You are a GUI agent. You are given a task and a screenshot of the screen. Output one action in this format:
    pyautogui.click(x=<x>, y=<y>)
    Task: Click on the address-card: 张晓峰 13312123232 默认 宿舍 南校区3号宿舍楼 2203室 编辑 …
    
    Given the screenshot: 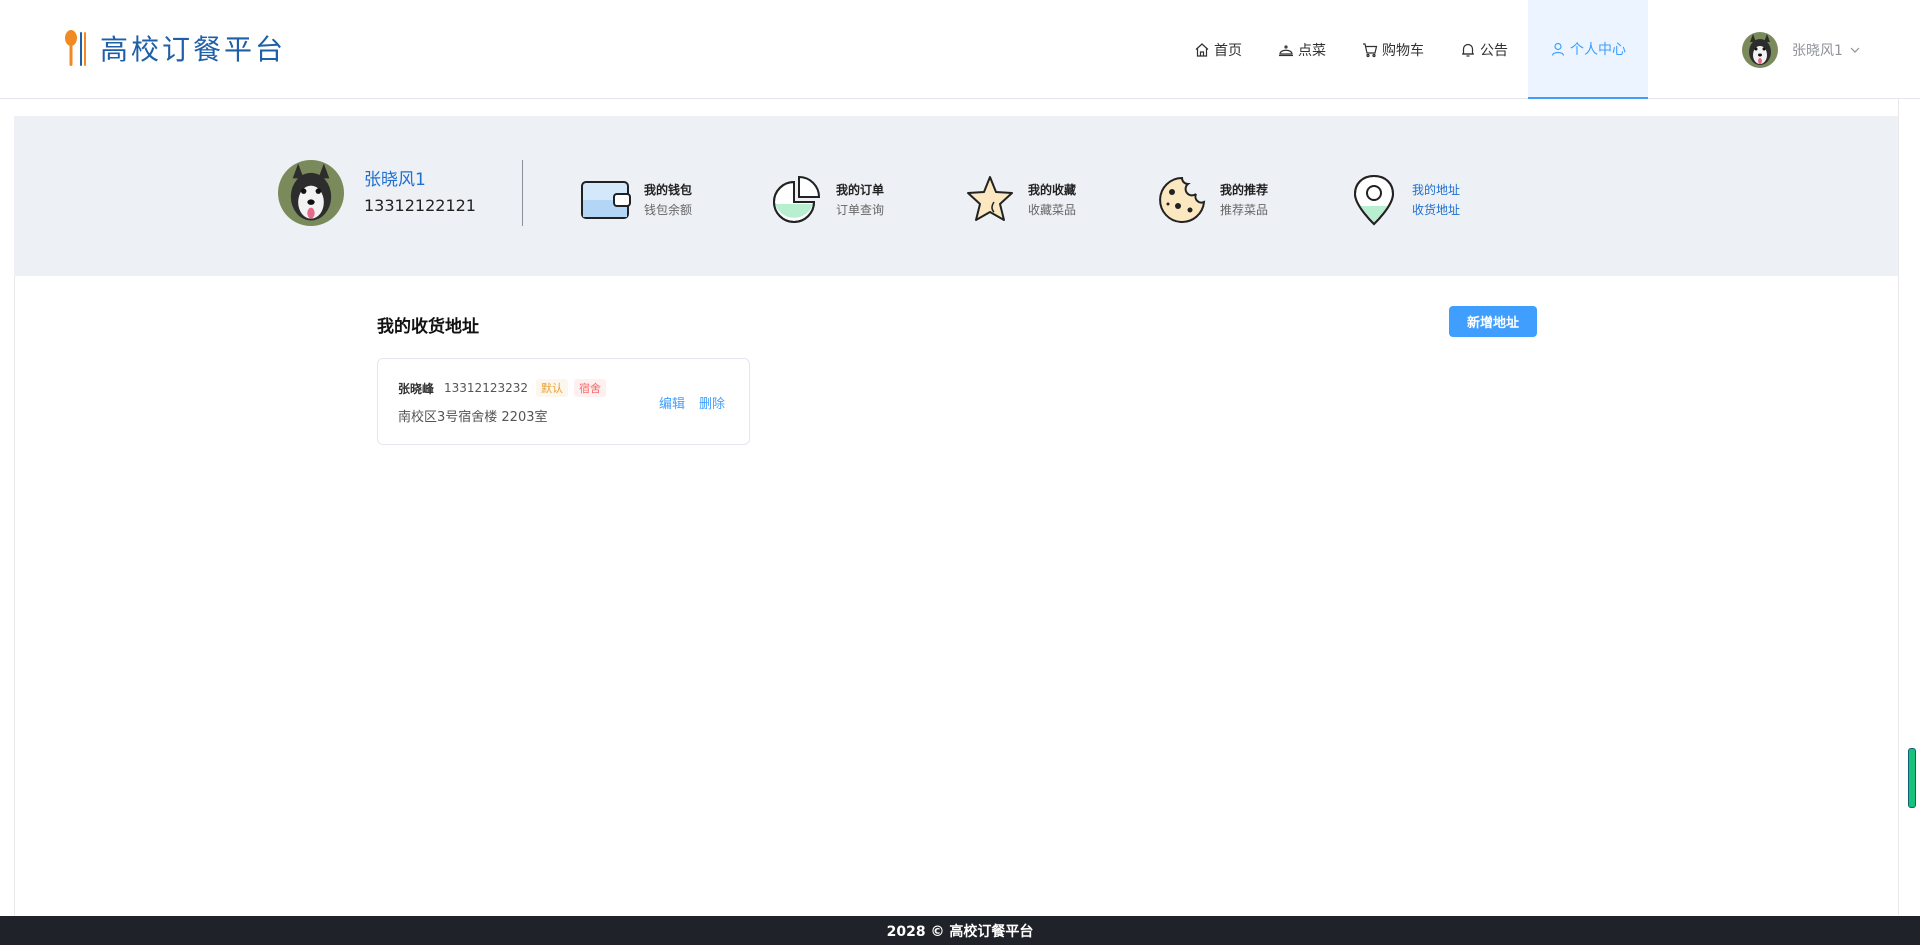 What is the action you would take?
    pyautogui.click(x=563, y=401)
    